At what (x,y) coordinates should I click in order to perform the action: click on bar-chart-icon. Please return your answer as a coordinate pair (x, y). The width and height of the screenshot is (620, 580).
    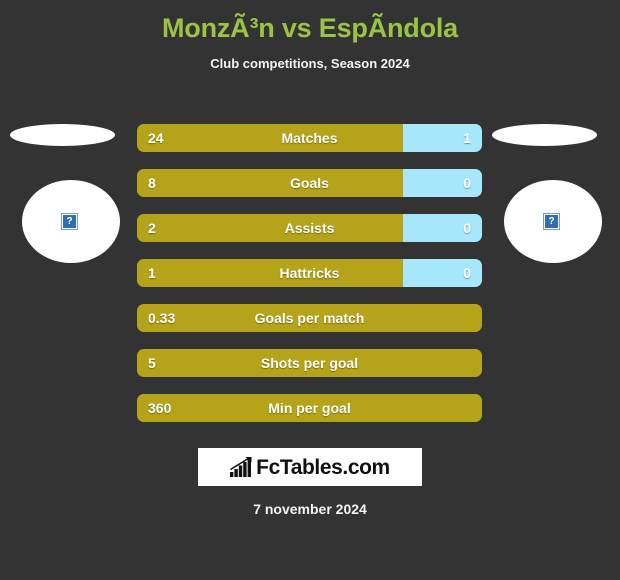
    Looking at the image, I should click on (241, 466).